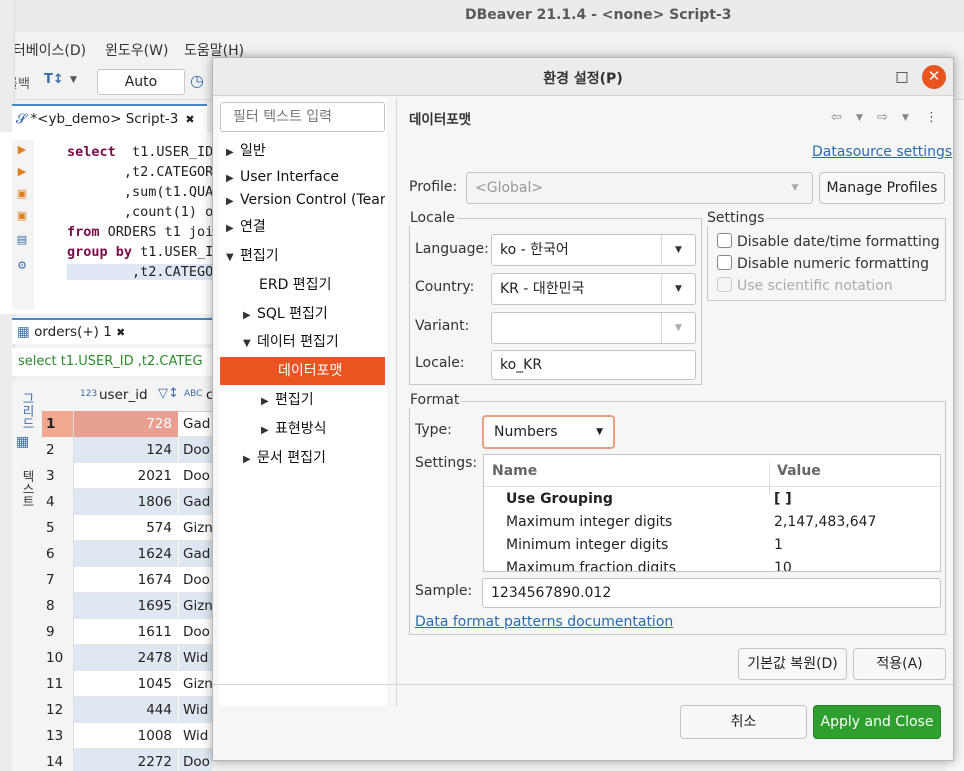  I want to click on restore-defaults-button: 기본값 복원(D), so click(792, 664).